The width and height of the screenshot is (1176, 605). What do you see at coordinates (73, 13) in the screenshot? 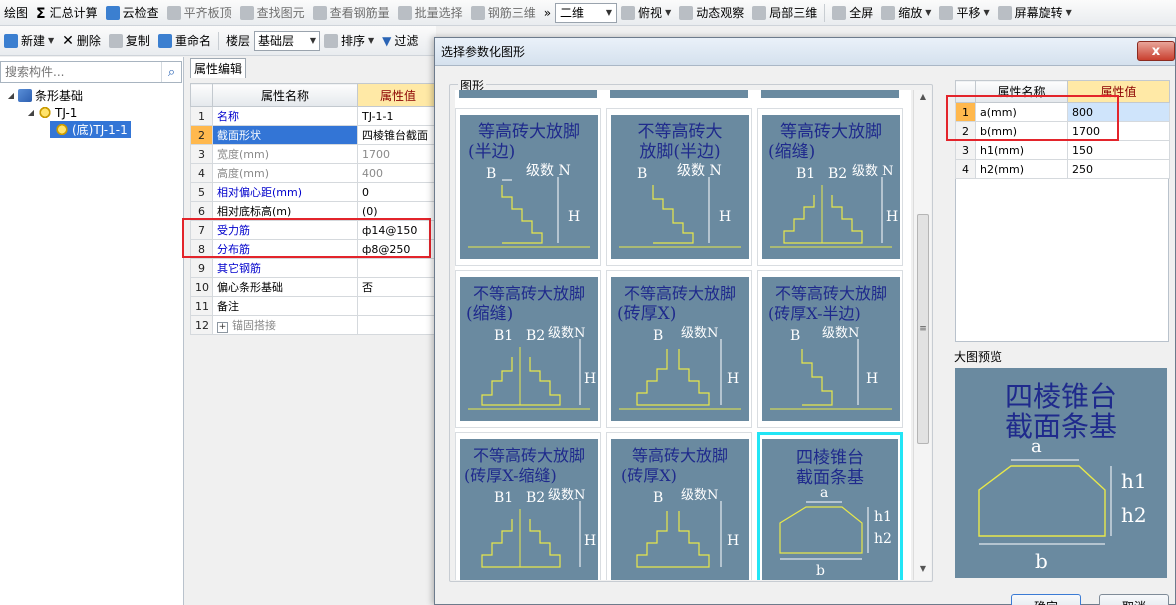
I see `summary-label: 汇总计算` at bounding box center [73, 13].